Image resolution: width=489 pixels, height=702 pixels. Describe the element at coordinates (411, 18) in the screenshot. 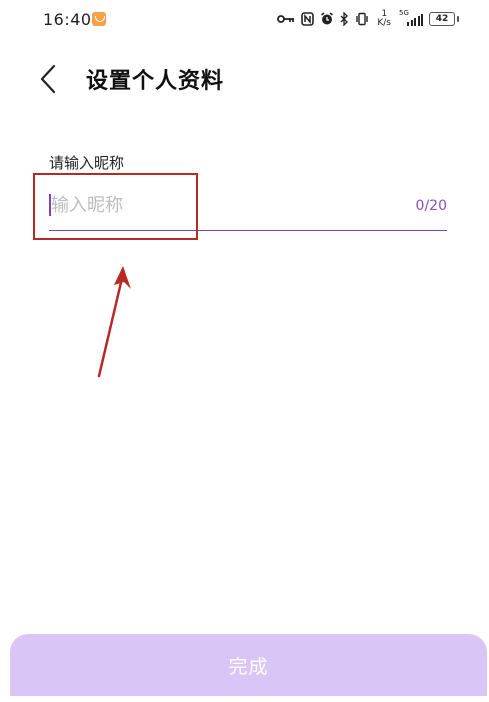

I see `signal-icon: 5G` at that location.